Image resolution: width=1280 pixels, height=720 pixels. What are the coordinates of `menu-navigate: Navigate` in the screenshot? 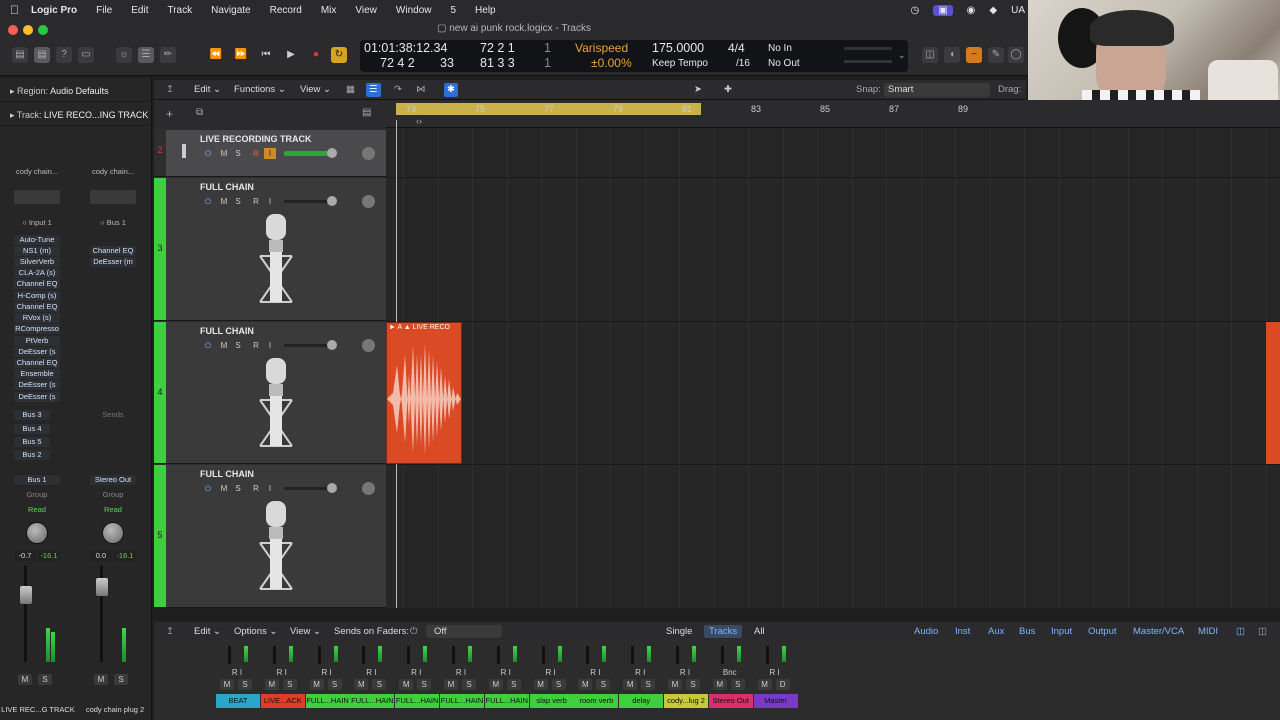 It's located at (230, 10).